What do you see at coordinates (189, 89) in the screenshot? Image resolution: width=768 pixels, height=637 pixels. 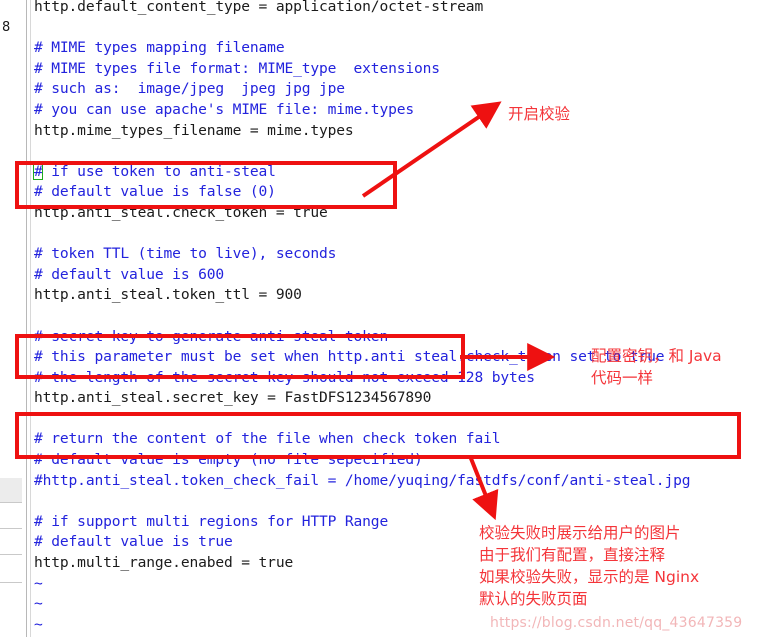 I see `code-line: # such as: image/jpeg jpeg jpg jpe` at bounding box center [189, 89].